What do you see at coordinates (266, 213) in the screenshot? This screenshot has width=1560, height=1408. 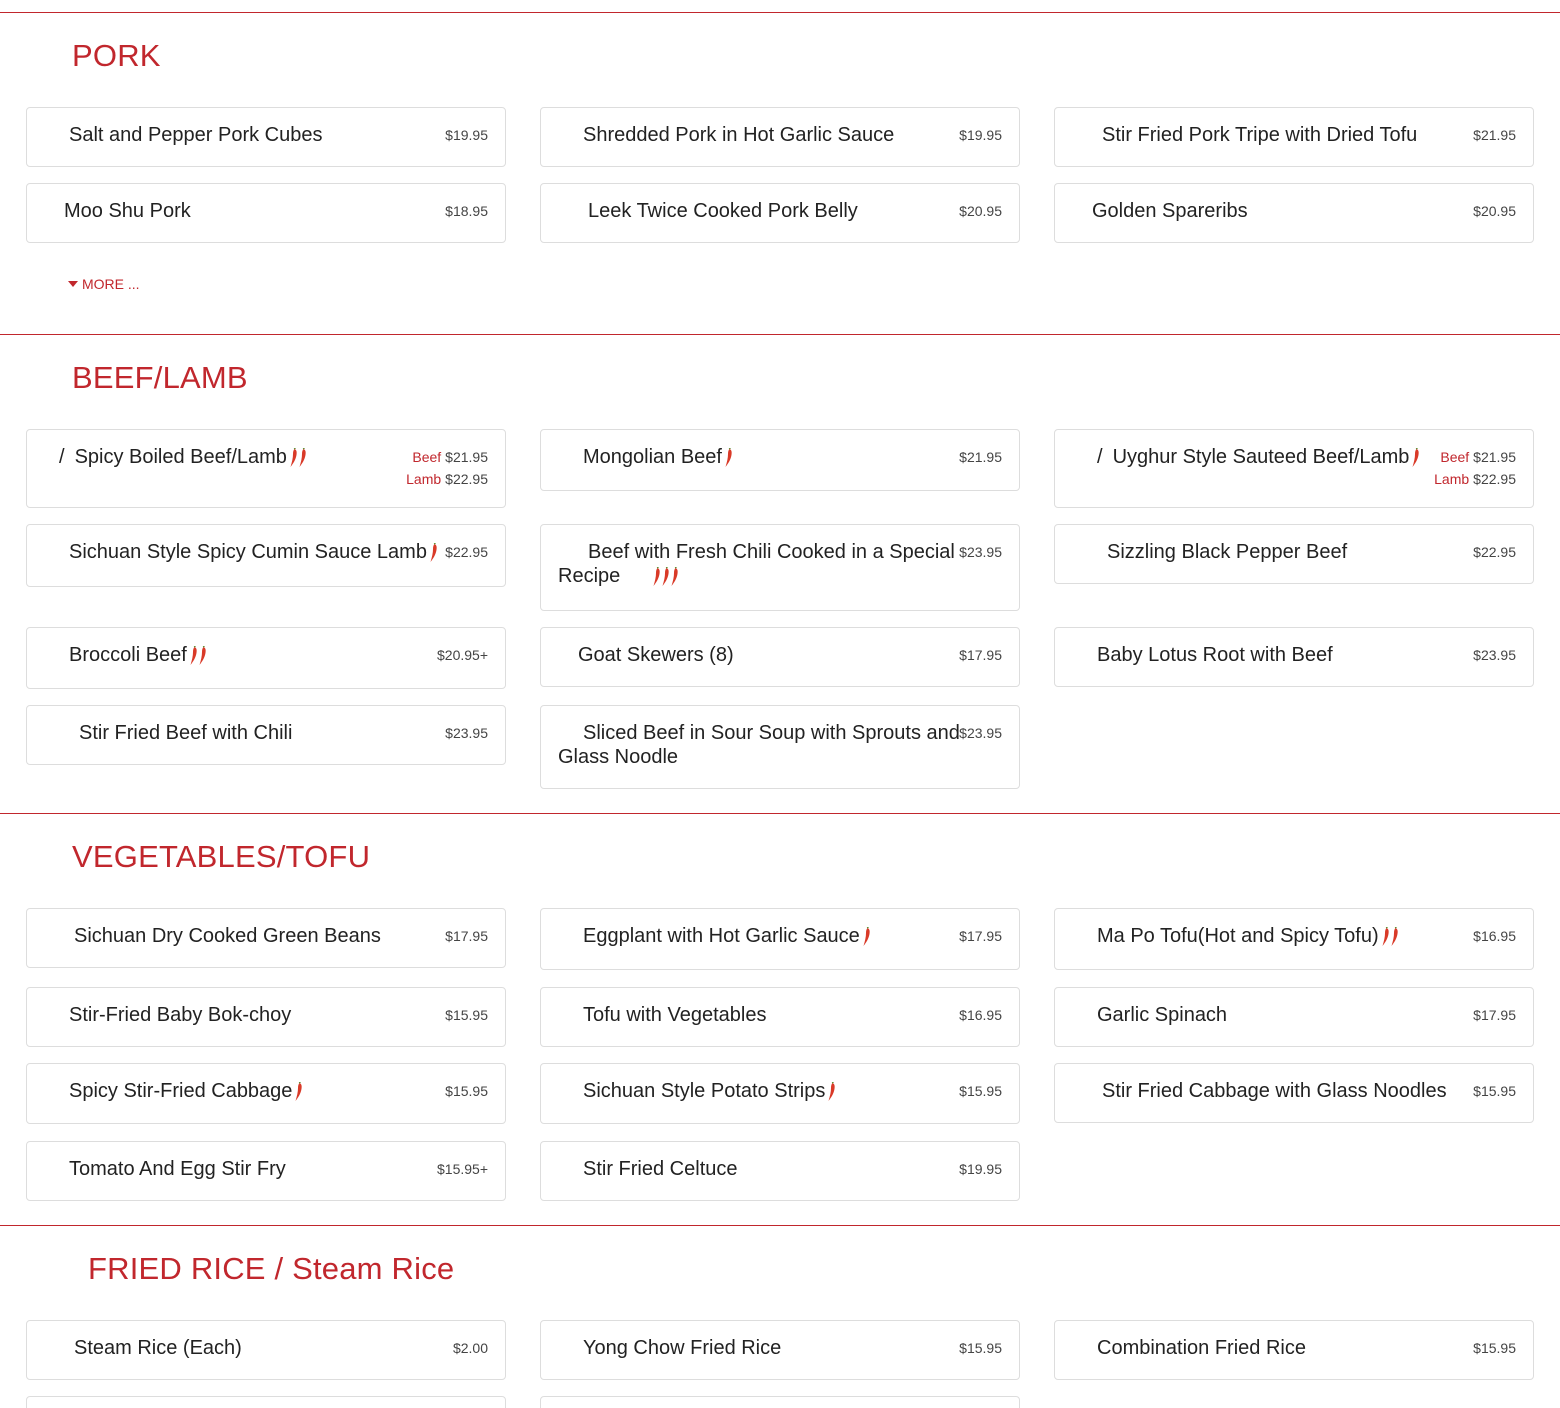 I see `menu-item-card: Moo Shu Pork $18.95` at bounding box center [266, 213].